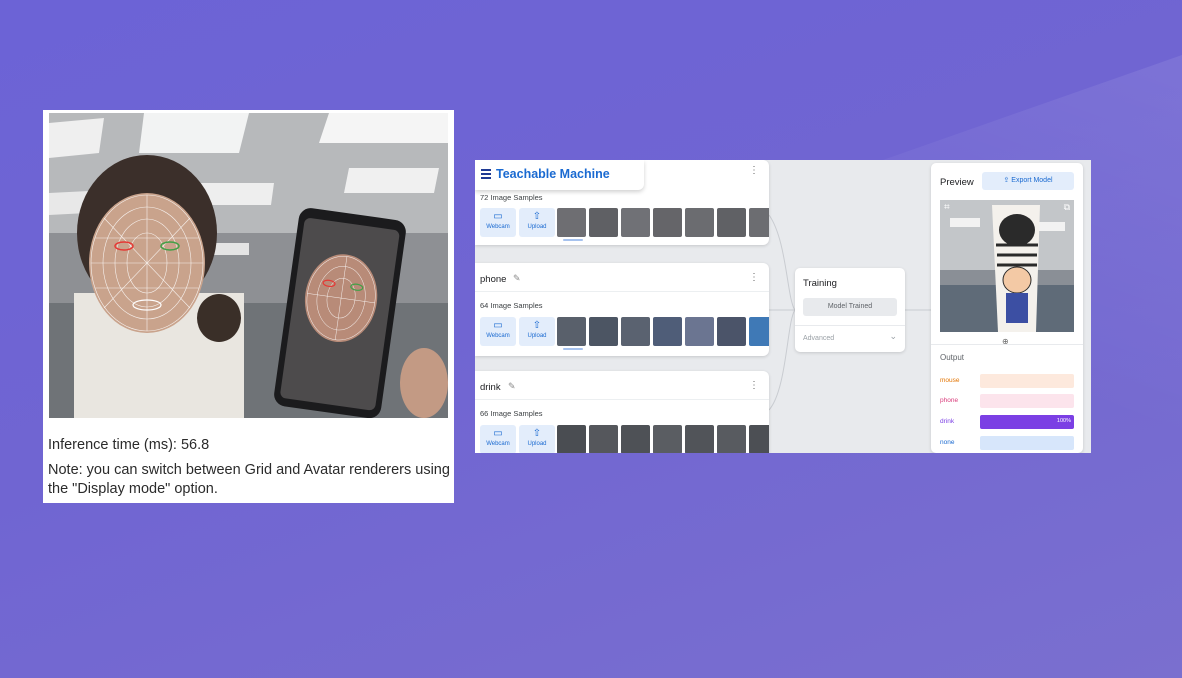  What do you see at coordinates (950, 380) in the screenshot?
I see `output-class-name: mouse` at bounding box center [950, 380].